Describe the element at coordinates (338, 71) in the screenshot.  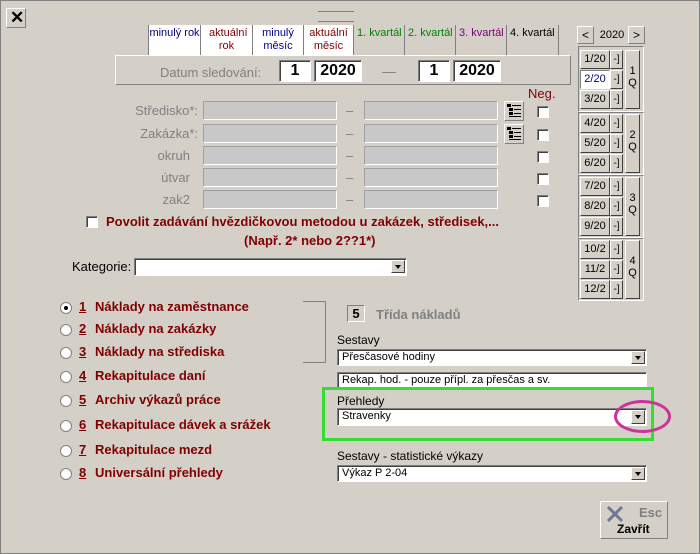
I see `from-year-field: 2020` at that location.